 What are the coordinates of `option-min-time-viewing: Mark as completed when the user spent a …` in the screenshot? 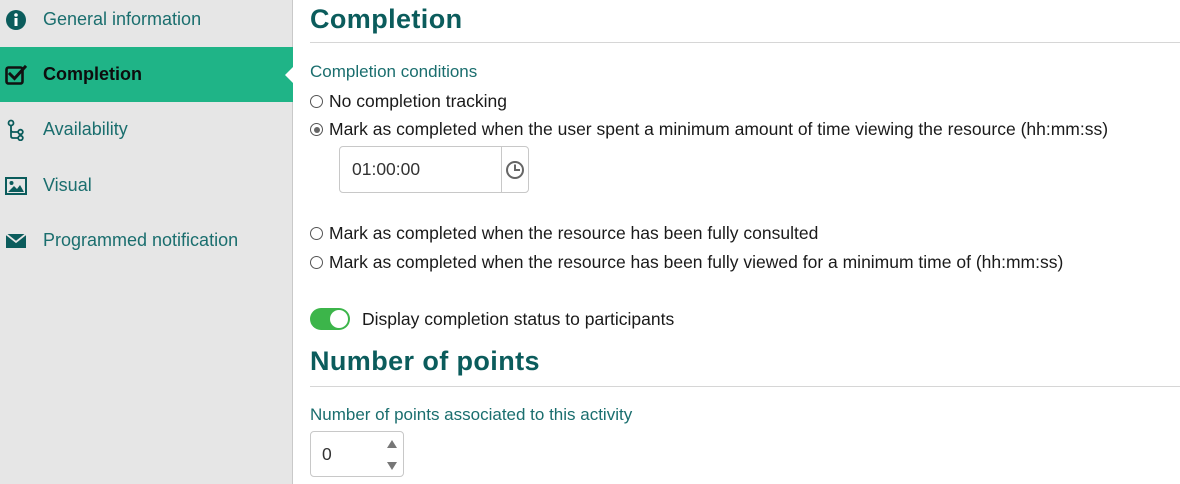 It's located at (709, 129).